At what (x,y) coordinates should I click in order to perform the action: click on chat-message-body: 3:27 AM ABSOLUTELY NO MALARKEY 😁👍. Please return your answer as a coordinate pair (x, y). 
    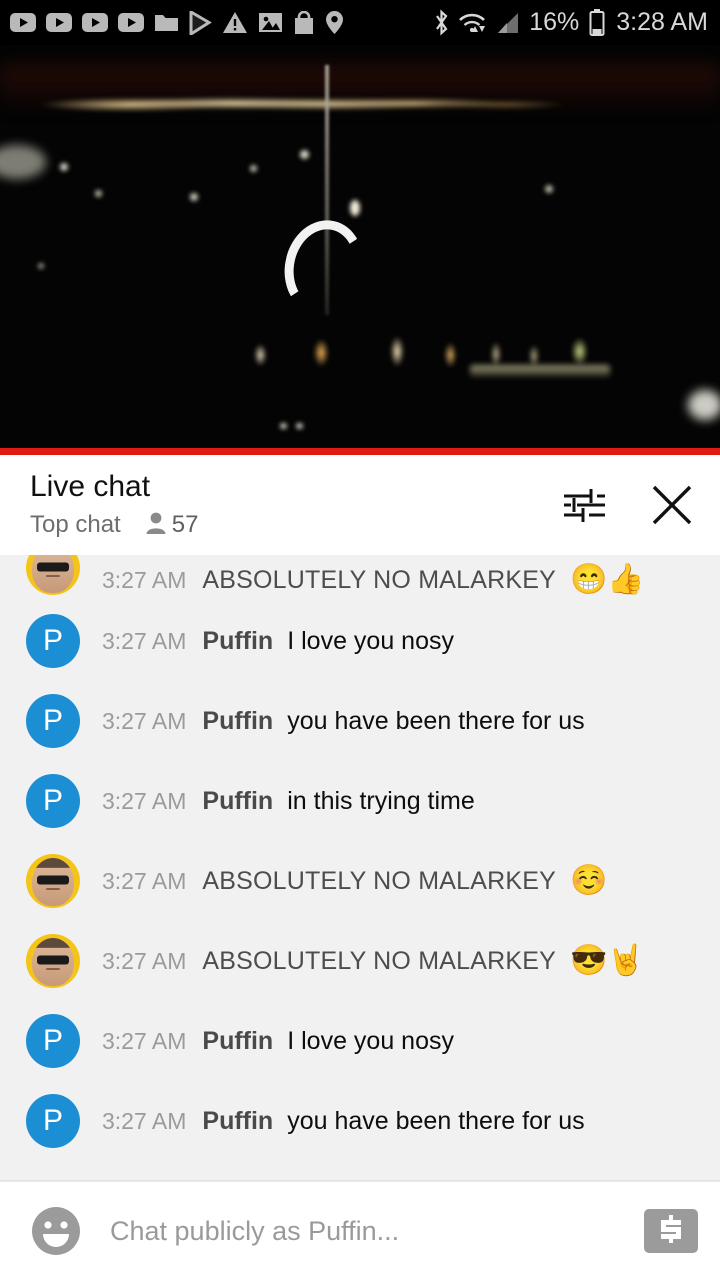
    Looking at the image, I should click on (402, 580).